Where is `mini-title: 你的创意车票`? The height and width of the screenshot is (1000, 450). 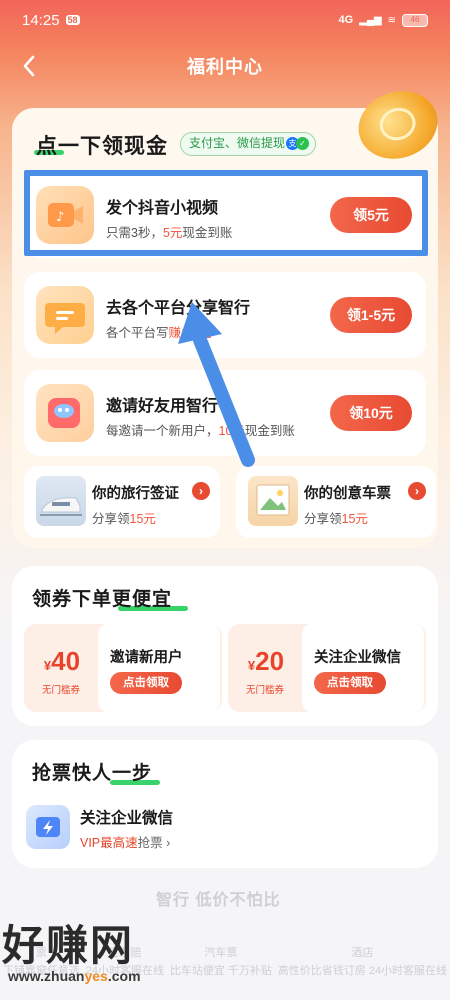 mini-title: 你的创意车票 is located at coordinates (347, 494).